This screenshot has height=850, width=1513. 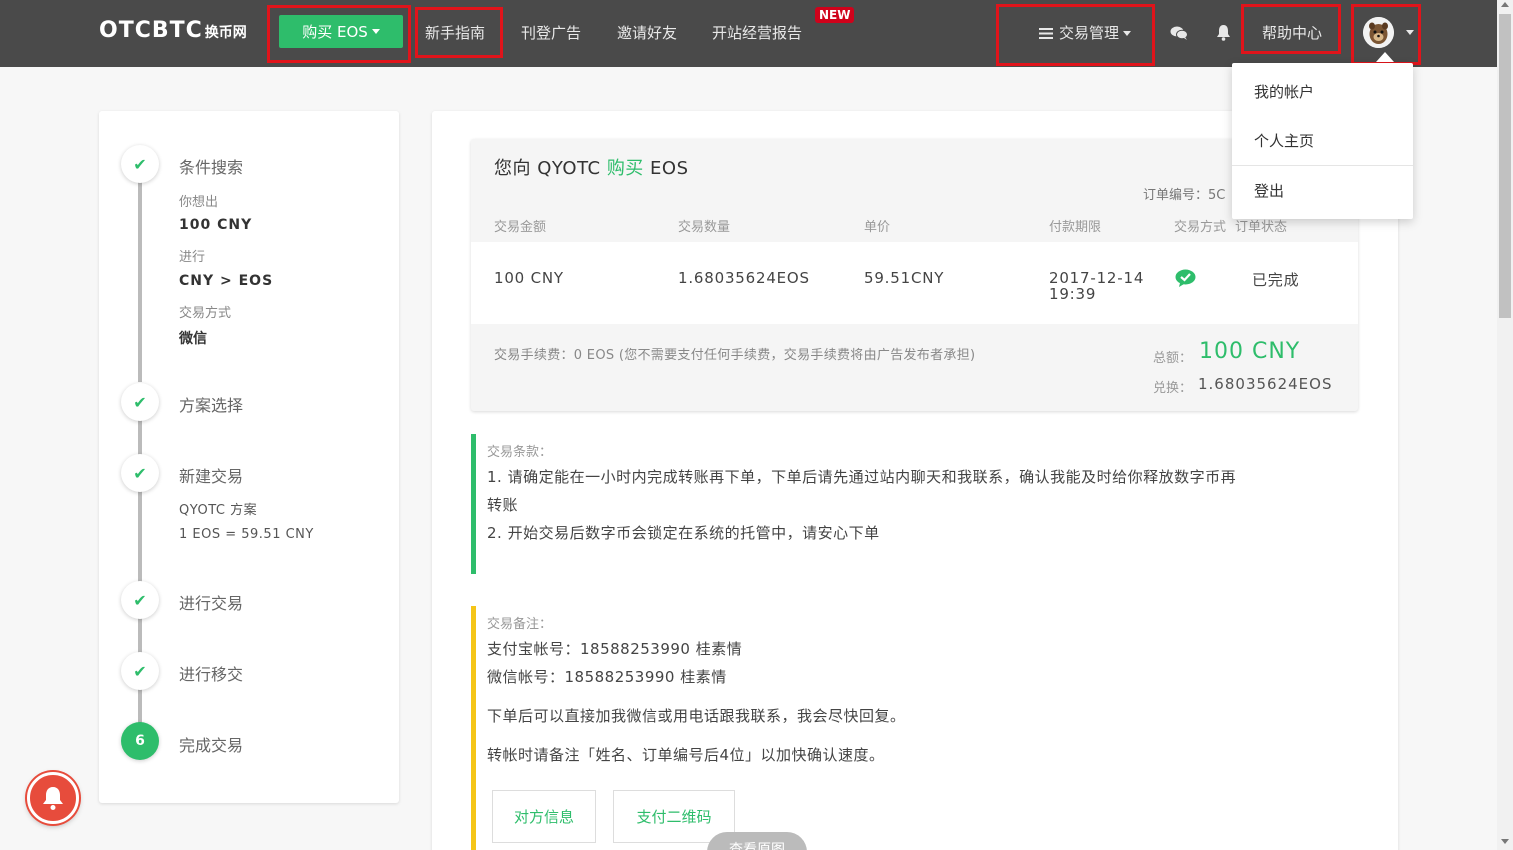 I want to click on column-header: 交易数量, so click(x=704, y=227).